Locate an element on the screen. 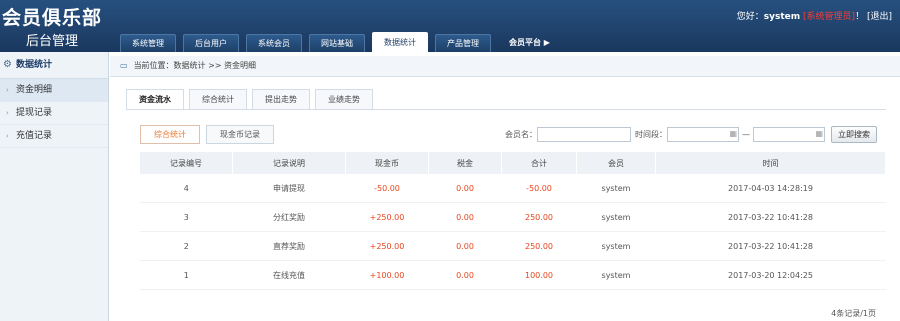 The width and height of the screenshot is (900, 321). cell-total: -50.00 is located at coordinates (539, 188).